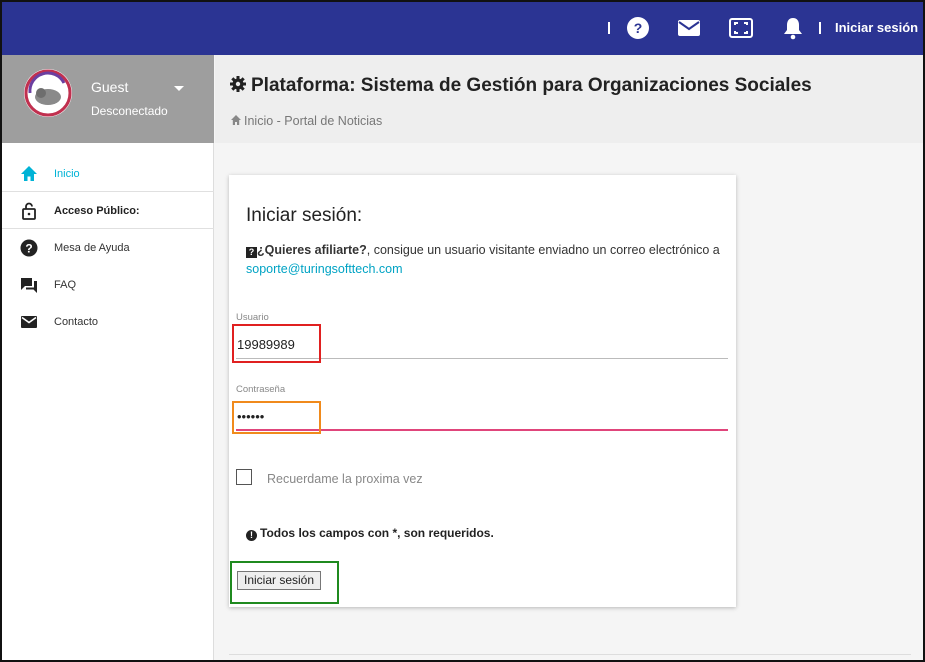 Image resolution: width=925 pixels, height=662 pixels. I want to click on user-panel: Guest Desconectado, so click(108, 99).